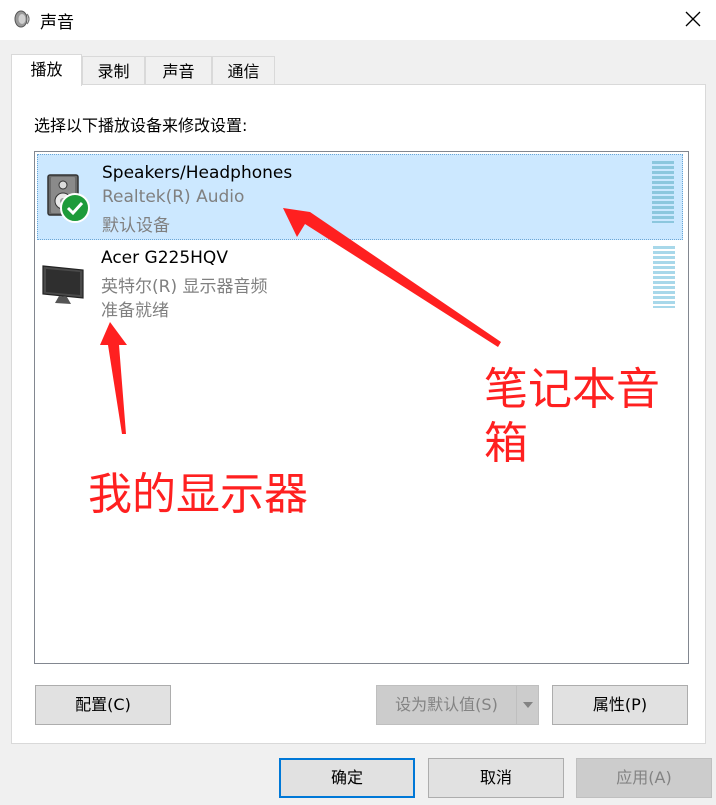  What do you see at coordinates (197, 173) in the screenshot?
I see `device-name: Speakers/Headphones` at bounding box center [197, 173].